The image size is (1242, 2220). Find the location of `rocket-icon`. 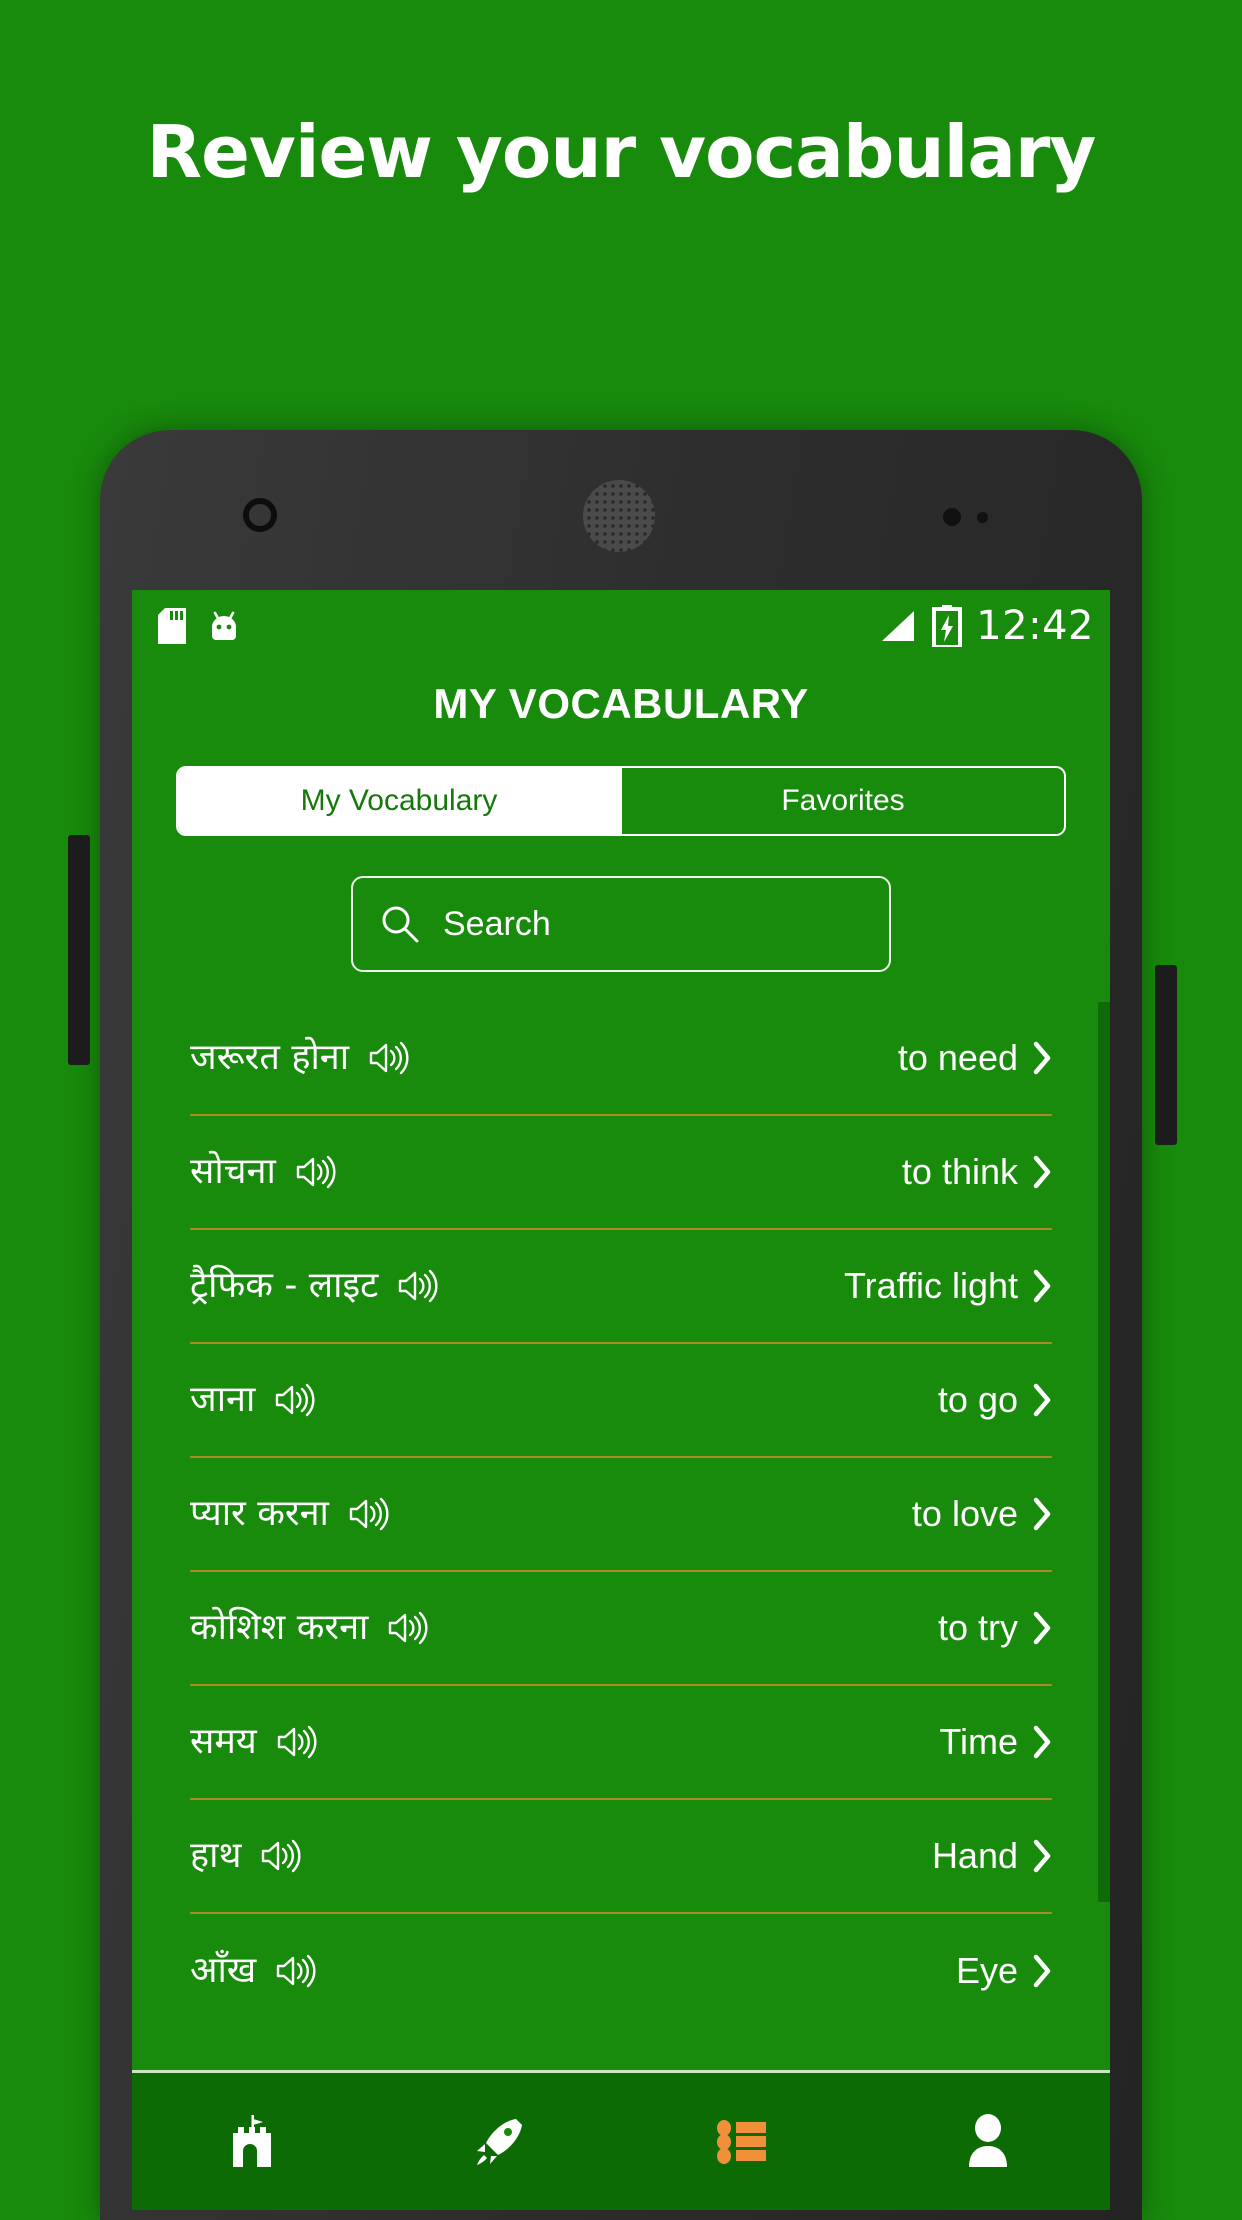

rocket-icon is located at coordinates (499, 2142).